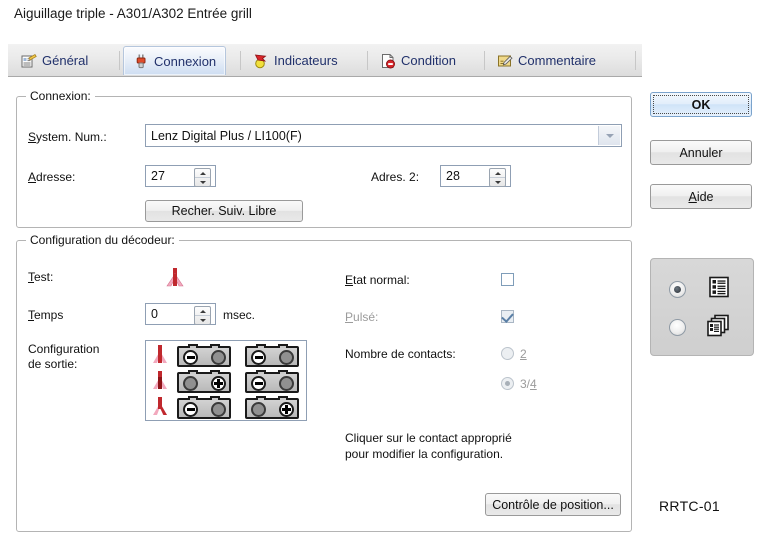 Image resolution: width=768 pixels, height=553 pixels. Describe the element at coordinates (160, 355) in the screenshot. I see `turnout-left-icon` at that location.